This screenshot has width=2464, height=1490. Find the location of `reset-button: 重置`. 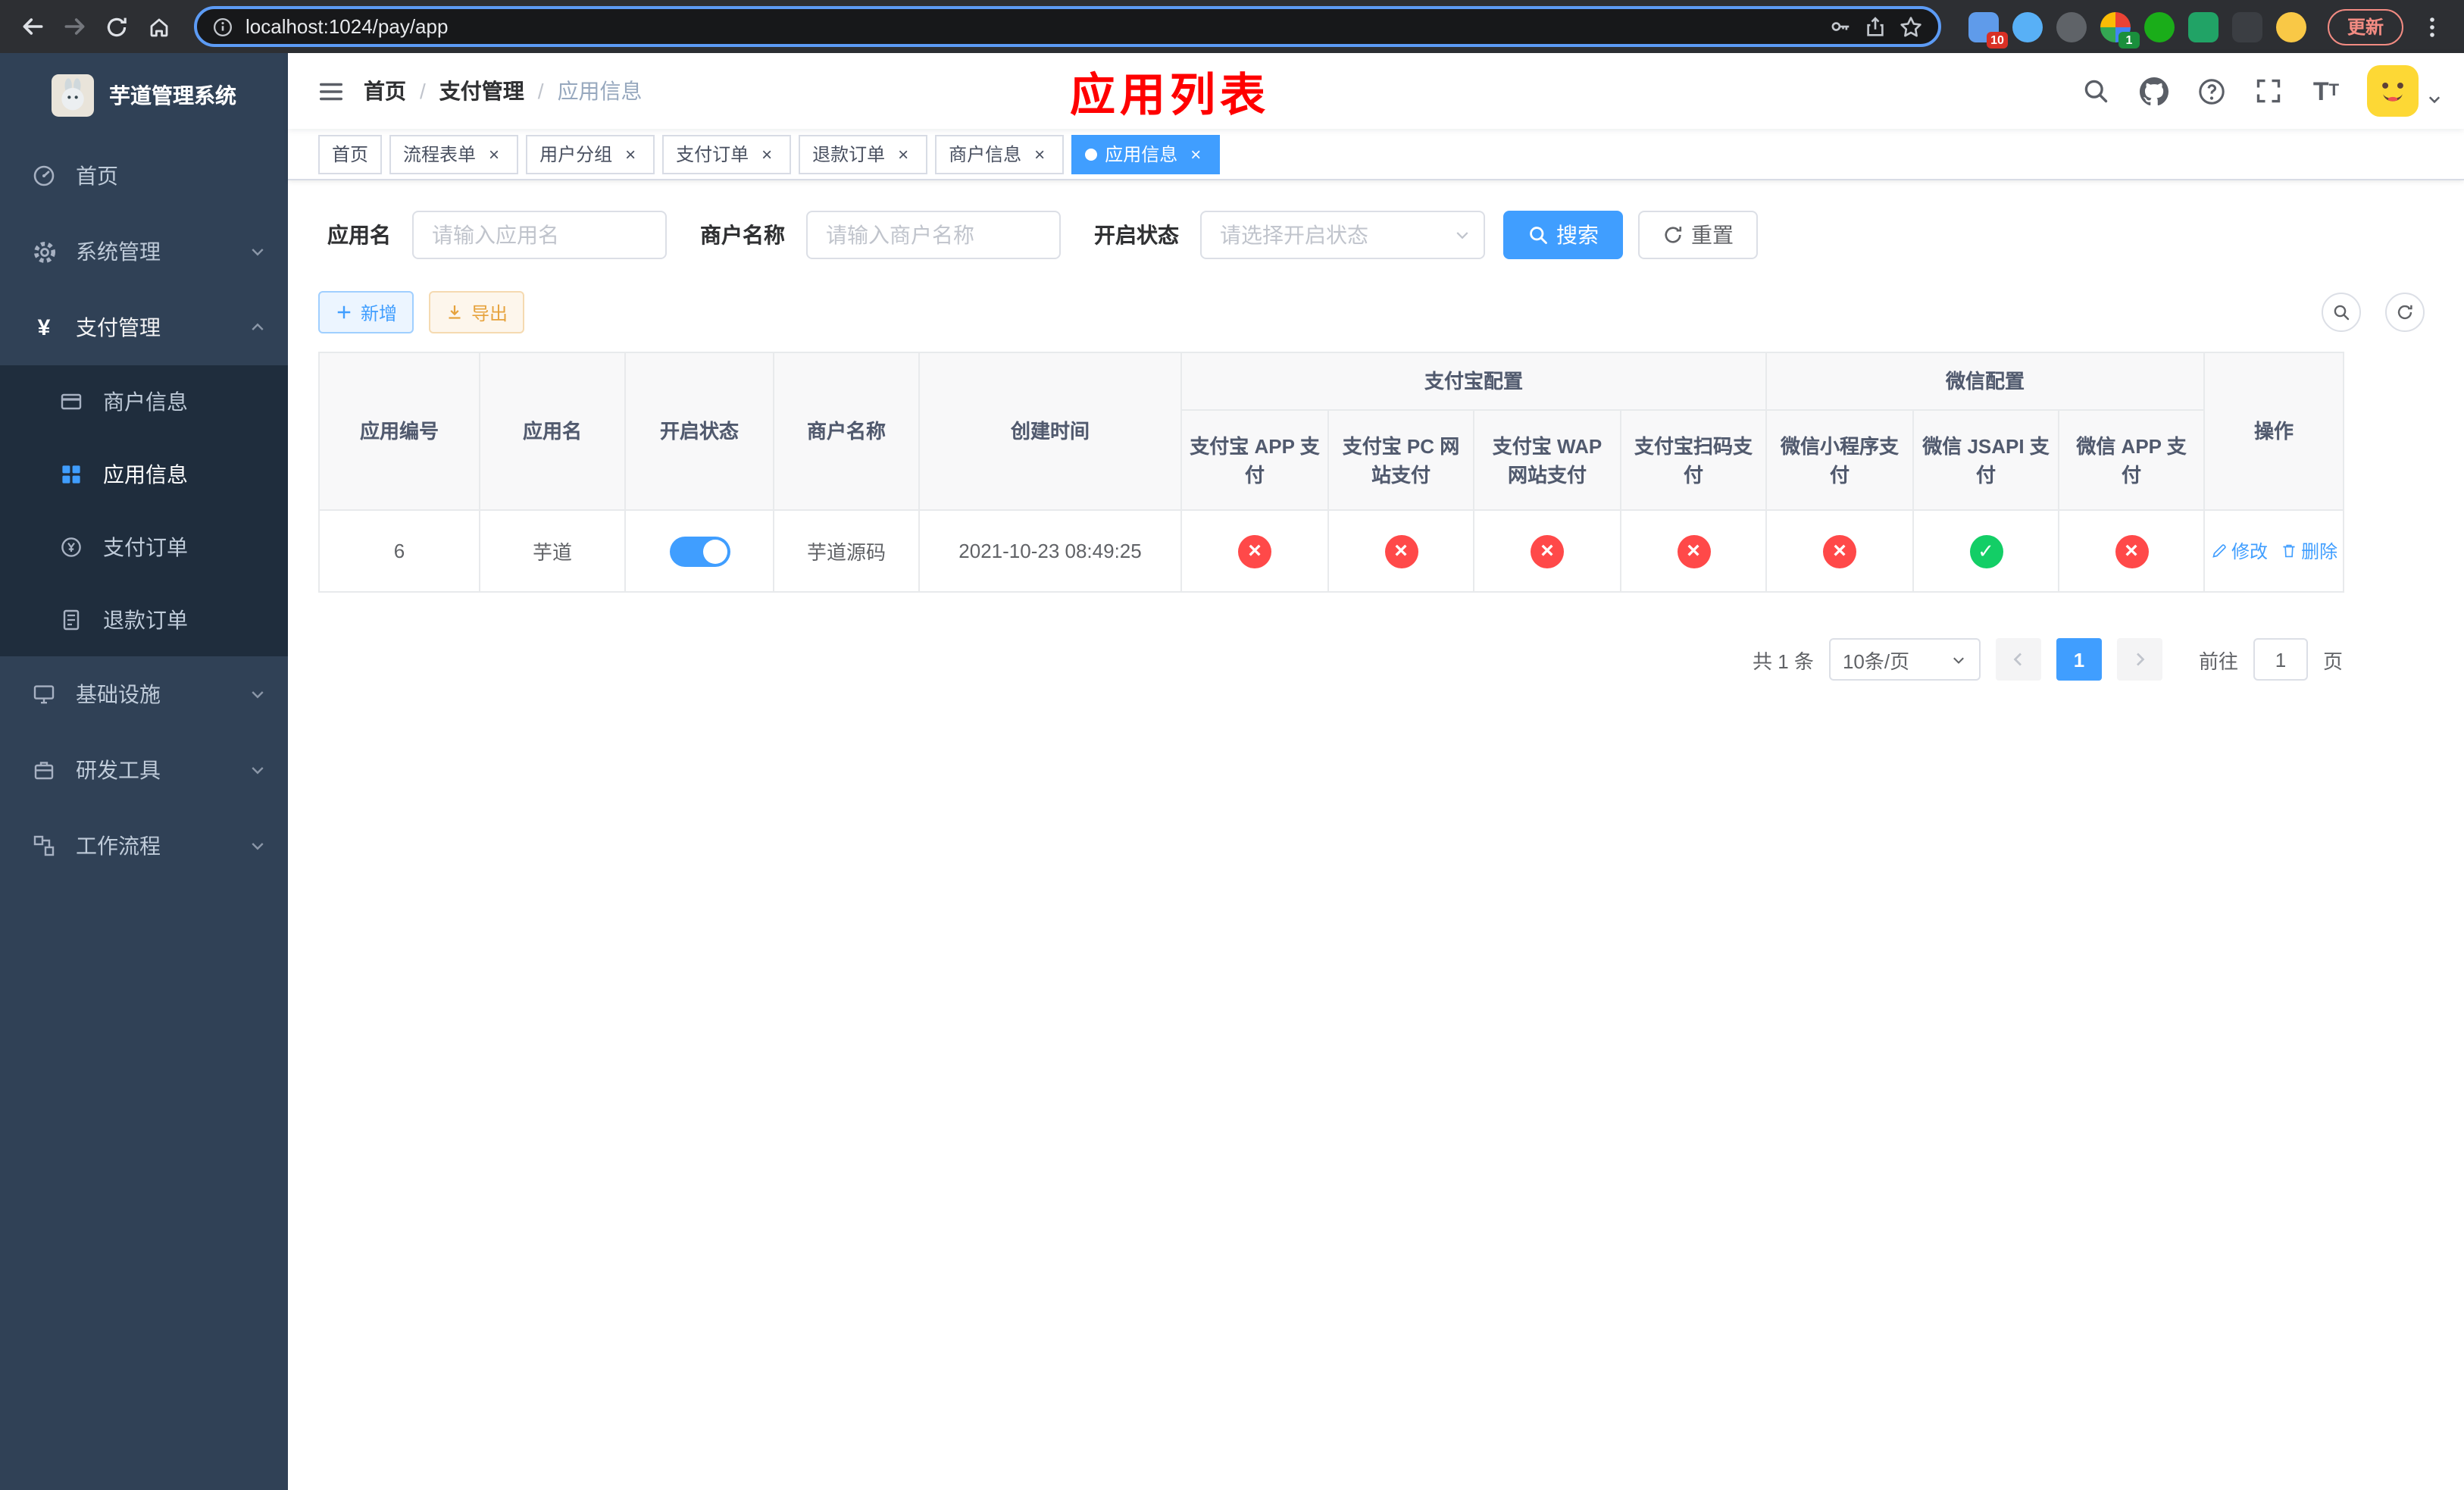

reset-button: 重置 is located at coordinates (1698, 235).